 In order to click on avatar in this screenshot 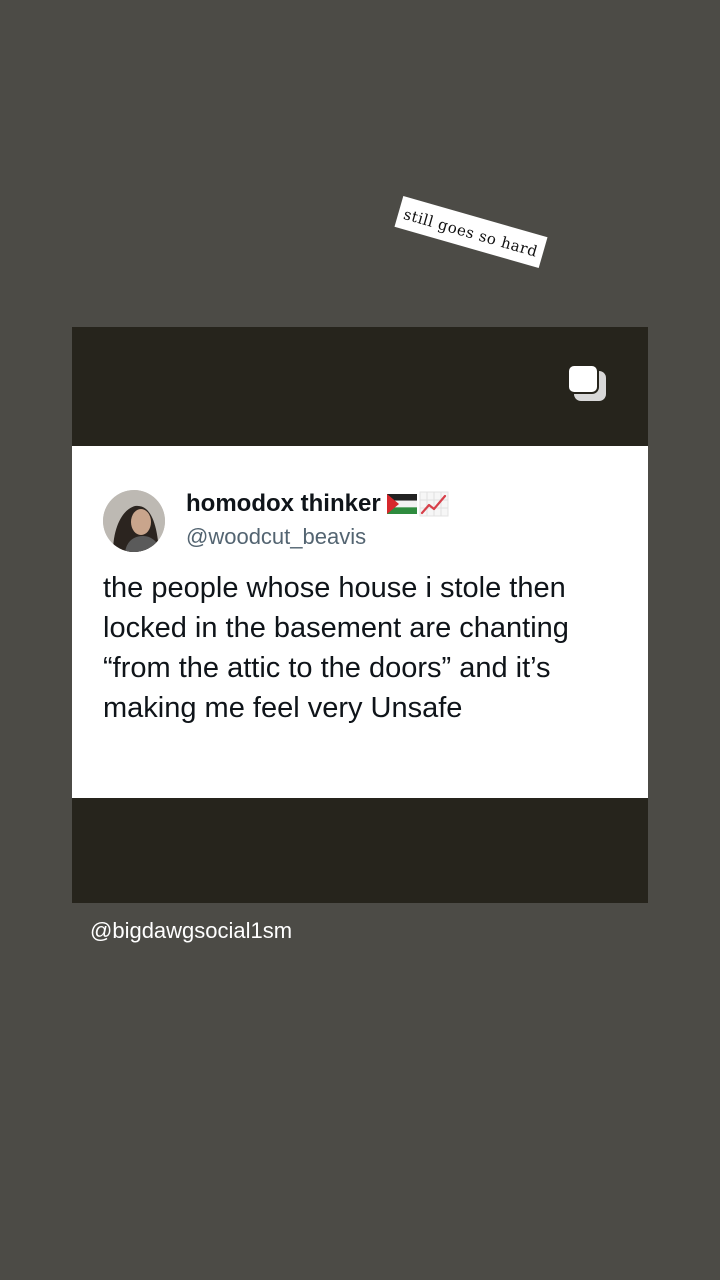, I will do `click(134, 521)`.